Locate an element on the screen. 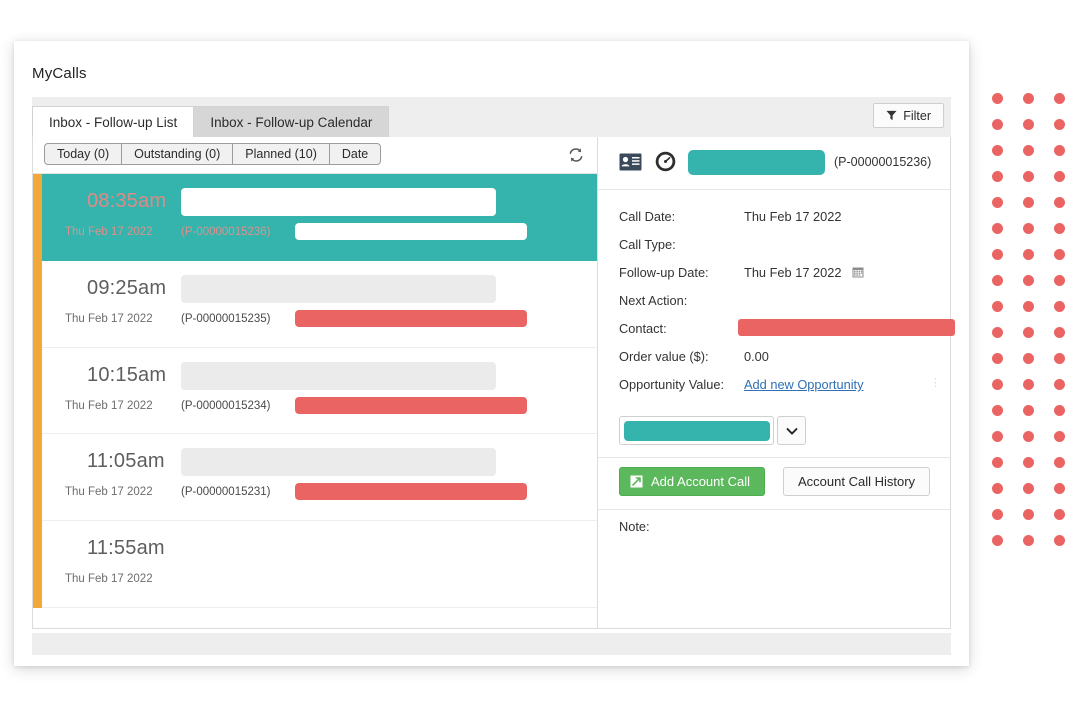 Image resolution: width=1080 pixels, height=720 pixels. detail-select-row is located at coordinates (774, 436).